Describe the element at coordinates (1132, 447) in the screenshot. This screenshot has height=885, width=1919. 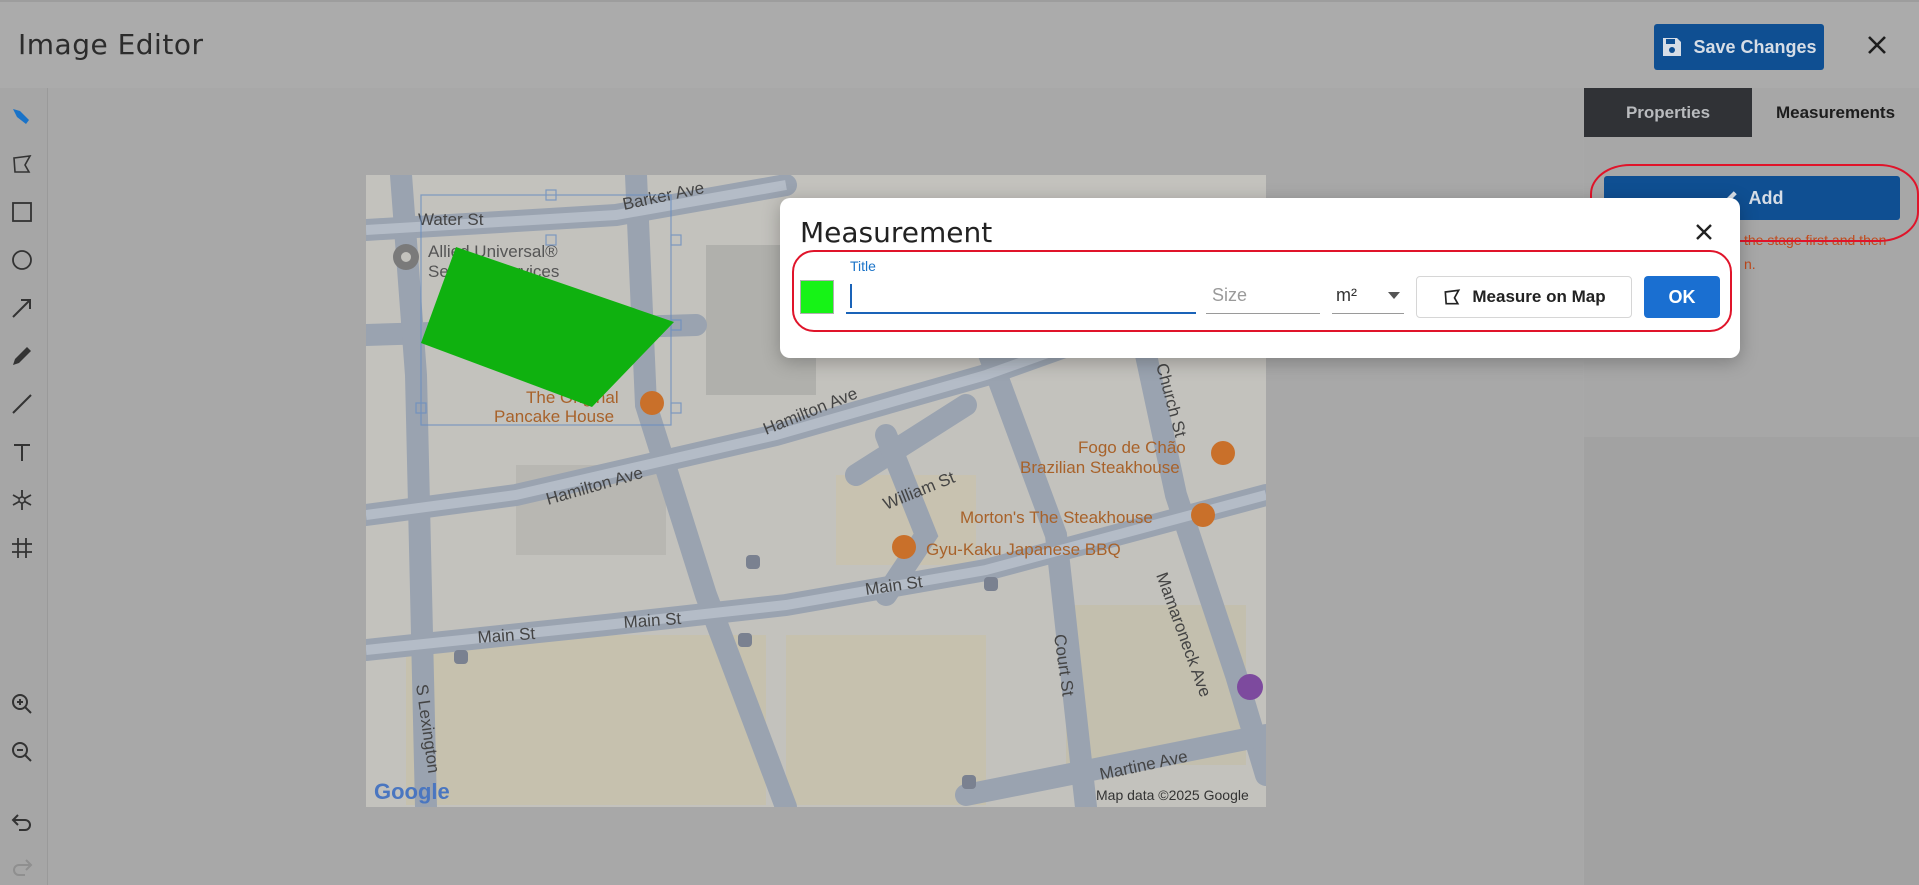
I see `svg-text: Fogo de Chão` at that location.